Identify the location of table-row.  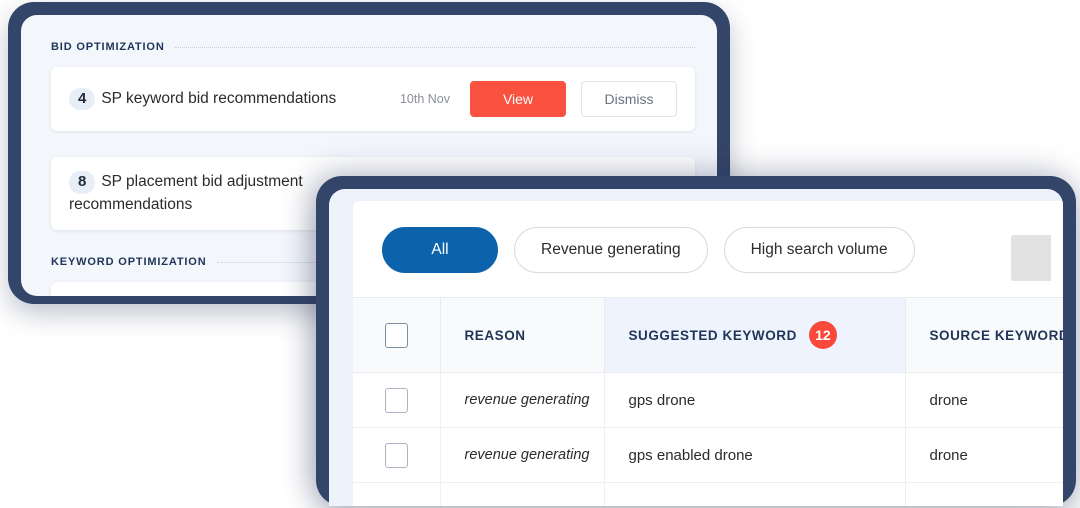
(708, 494).